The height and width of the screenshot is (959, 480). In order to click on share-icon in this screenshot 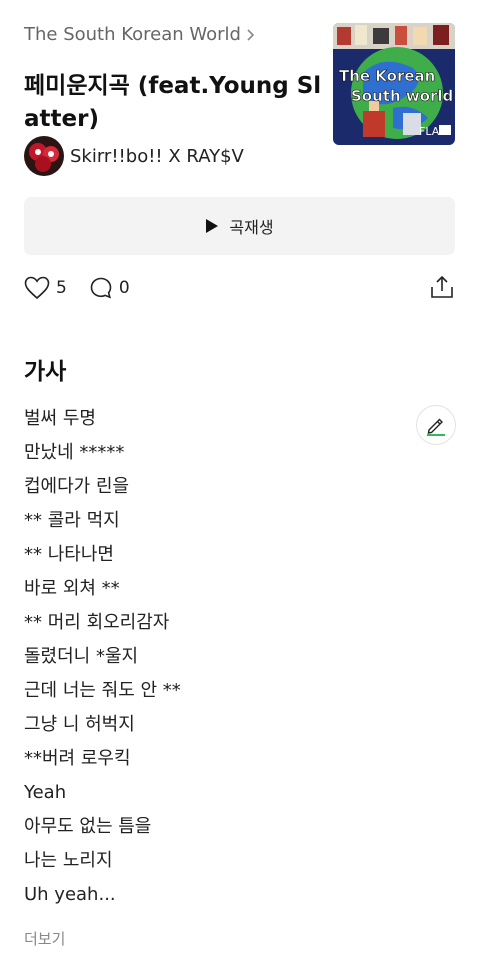, I will do `click(442, 286)`.